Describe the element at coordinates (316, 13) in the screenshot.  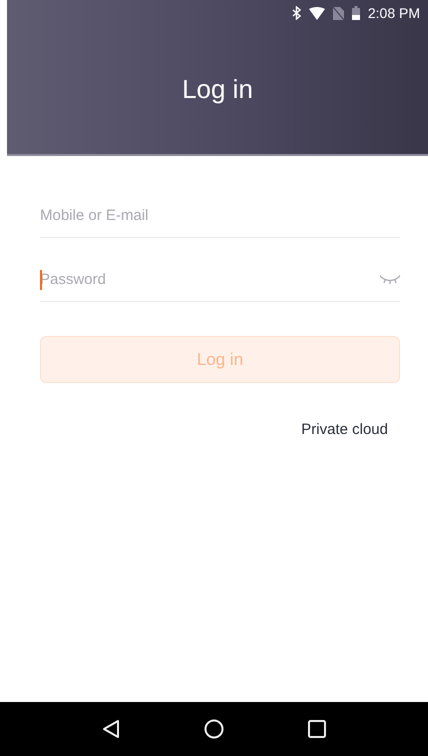
I see `wifi-icon` at that location.